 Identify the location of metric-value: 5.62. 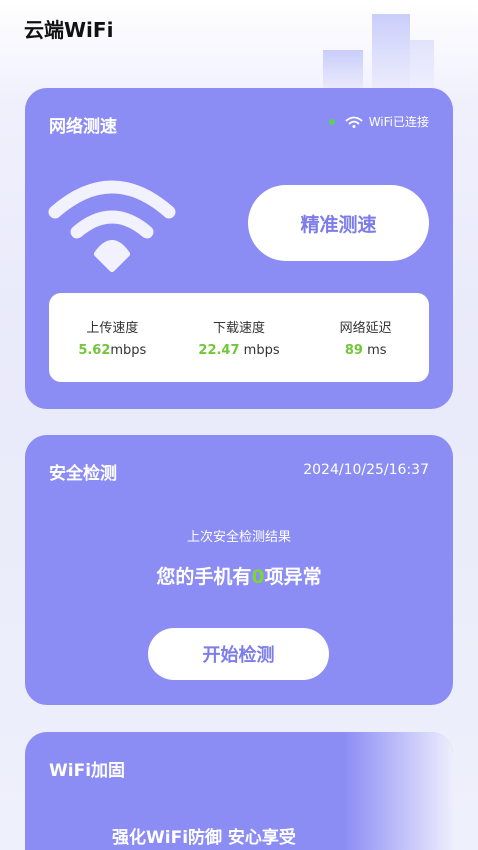
(94, 350).